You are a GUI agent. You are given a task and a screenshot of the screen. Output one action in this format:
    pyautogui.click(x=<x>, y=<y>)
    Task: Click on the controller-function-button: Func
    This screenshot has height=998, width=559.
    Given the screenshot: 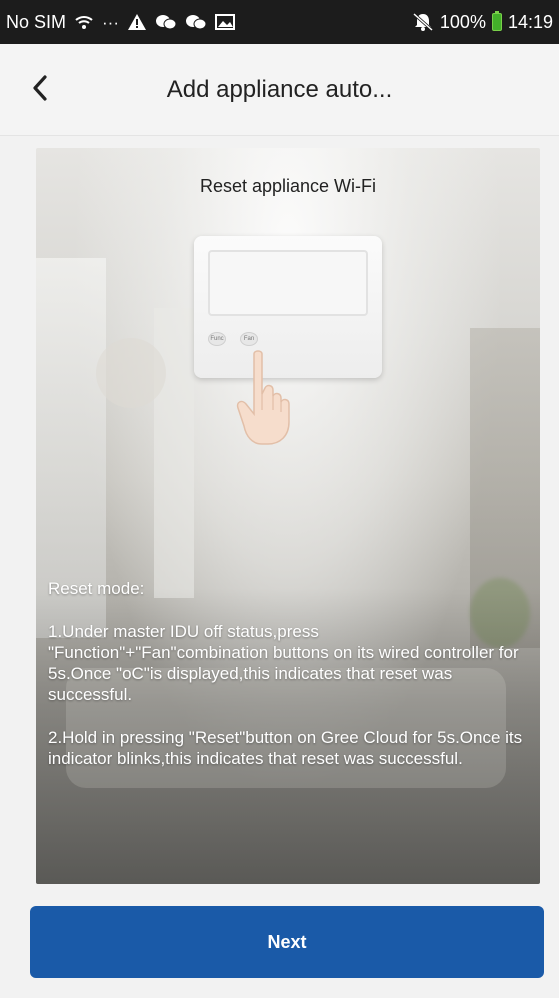 What is the action you would take?
    pyautogui.click(x=217, y=339)
    